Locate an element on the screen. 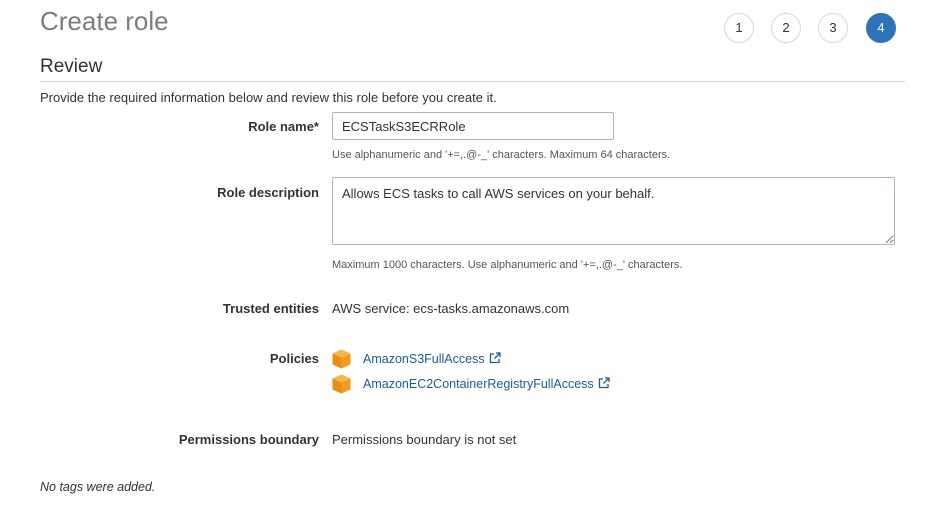 The height and width of the screenshot is (507, 926). step-2: 2 is located at coordinates (786, 28).